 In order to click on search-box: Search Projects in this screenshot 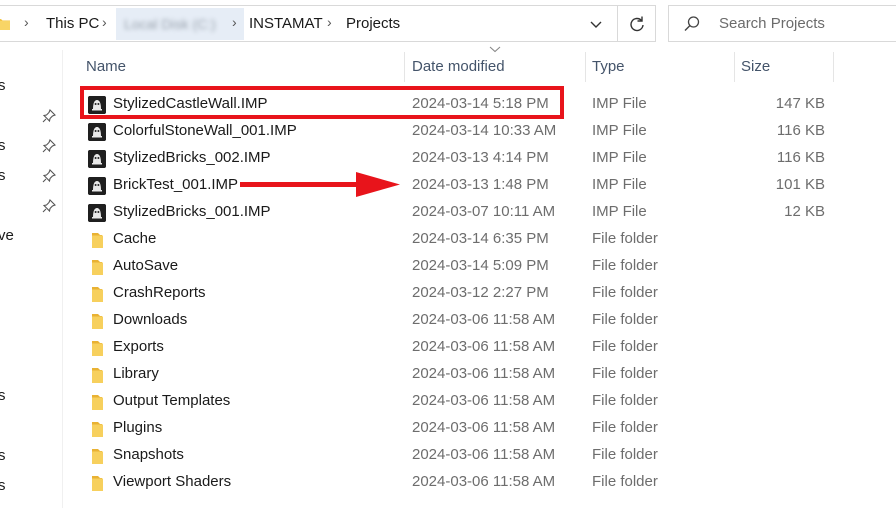, I will do `click(782, 23)`.